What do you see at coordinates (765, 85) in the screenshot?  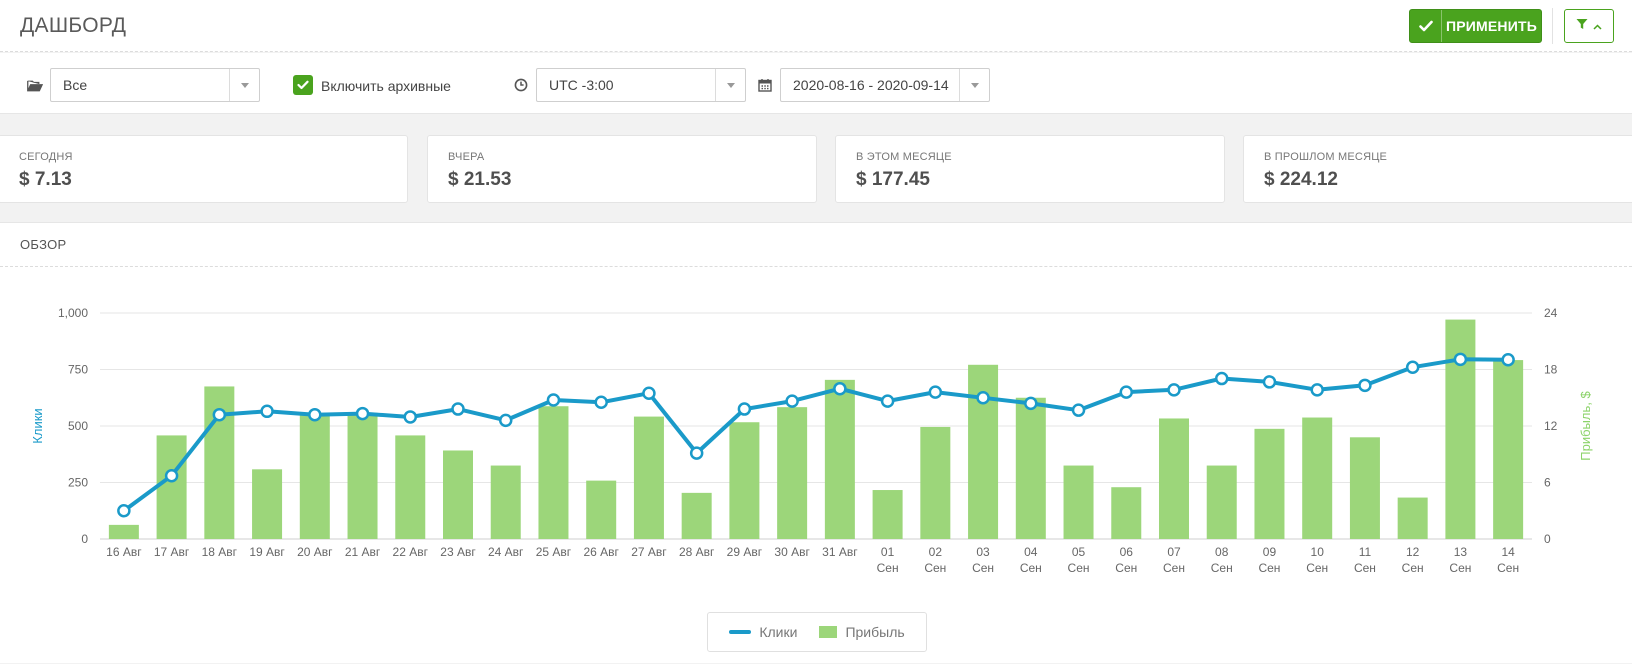 I see `calendar-icon` at bounding box center [765, 85].